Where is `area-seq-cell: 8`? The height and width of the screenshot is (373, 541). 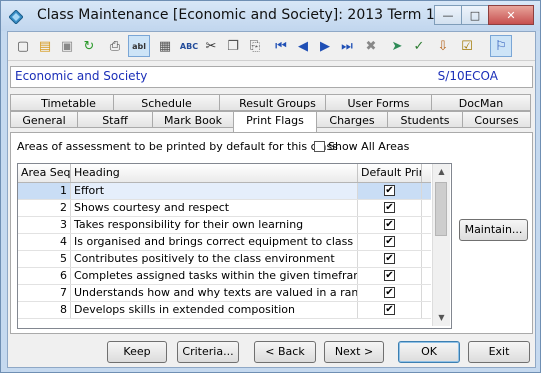 area-seq-cell: 8 is located at coordinates (44, 310).